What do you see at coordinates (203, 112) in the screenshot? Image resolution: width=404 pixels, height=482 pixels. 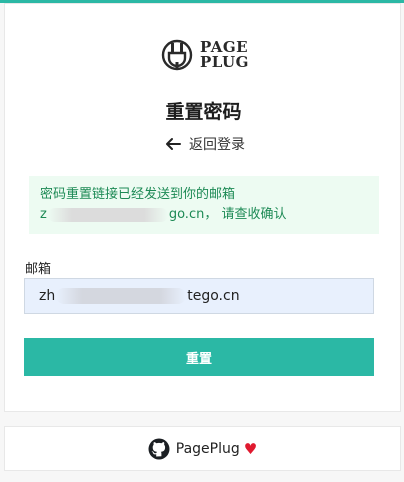 I see `page-title: 重置密码` at bounding box center [203, 112].